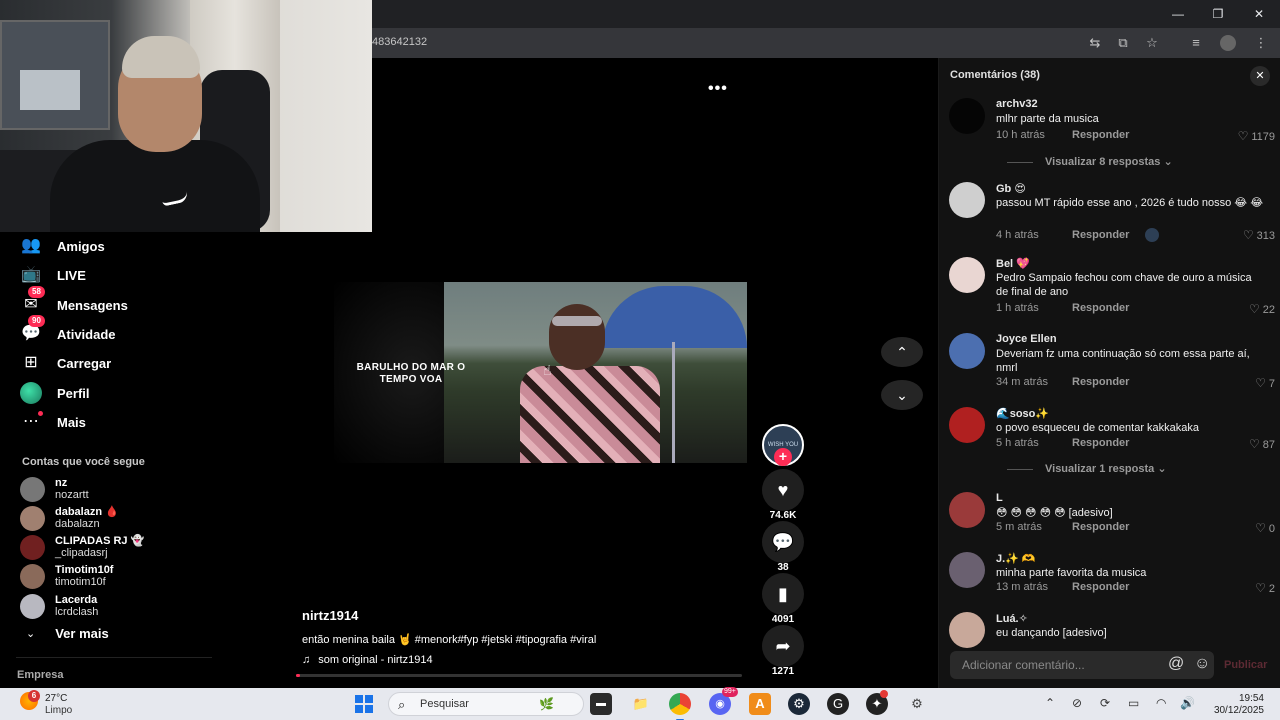  I want to click on app-icon: A, so click(760, 704).